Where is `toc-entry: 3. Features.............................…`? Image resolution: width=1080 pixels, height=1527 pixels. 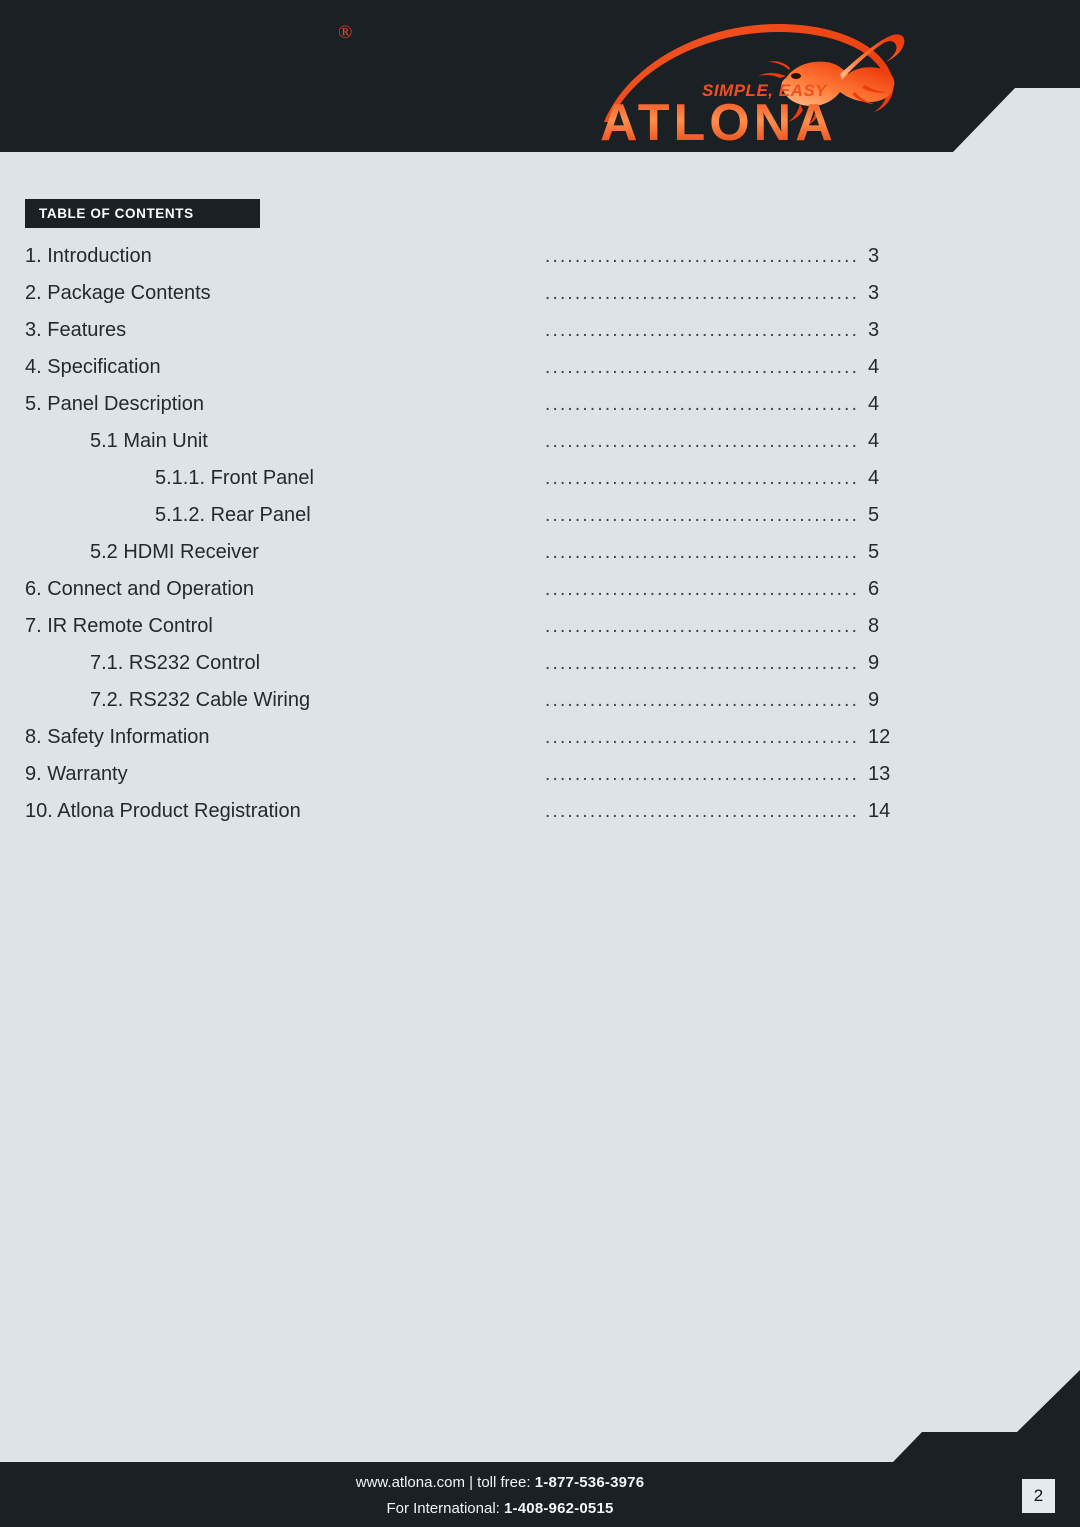
toc-entry: 3. Features.............................… is located at coordinates (540, 330).